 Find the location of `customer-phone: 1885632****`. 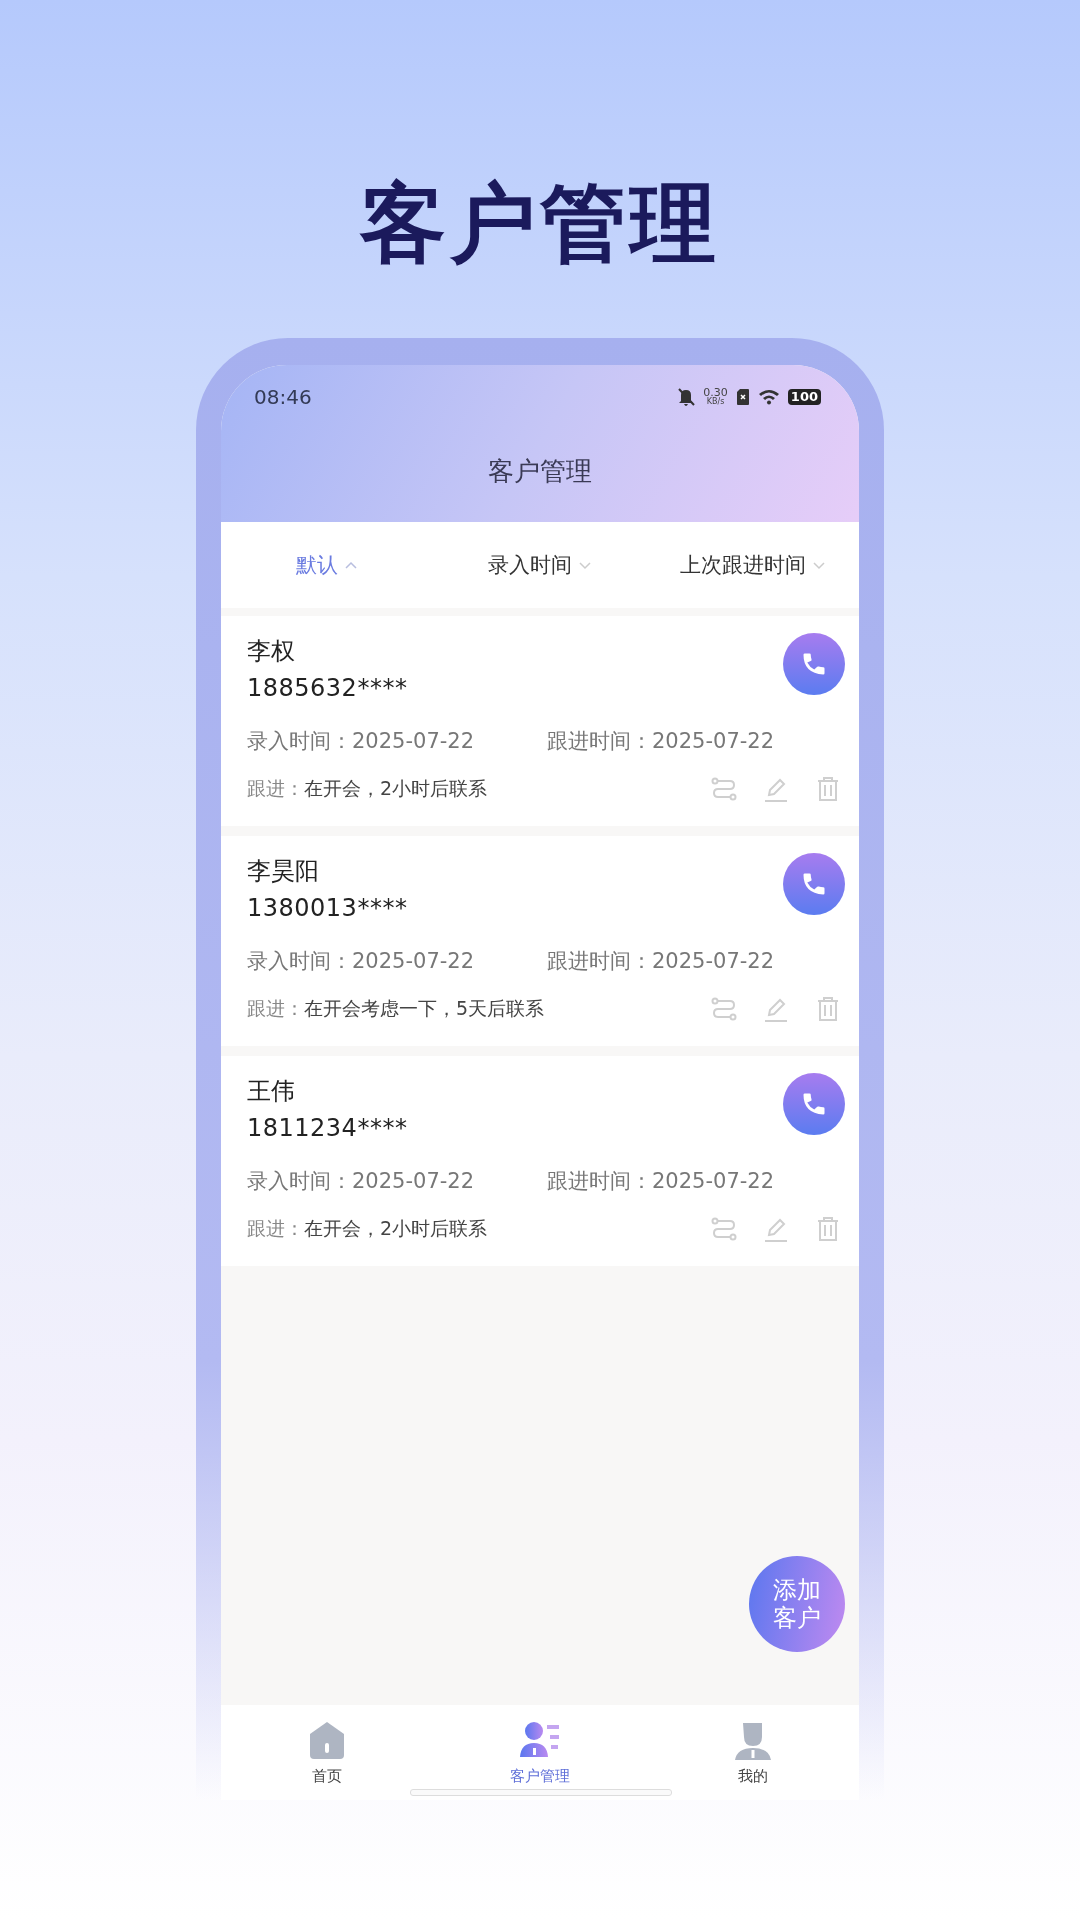

customer-phone: 1885632**** is located at coordinates (327, 688).